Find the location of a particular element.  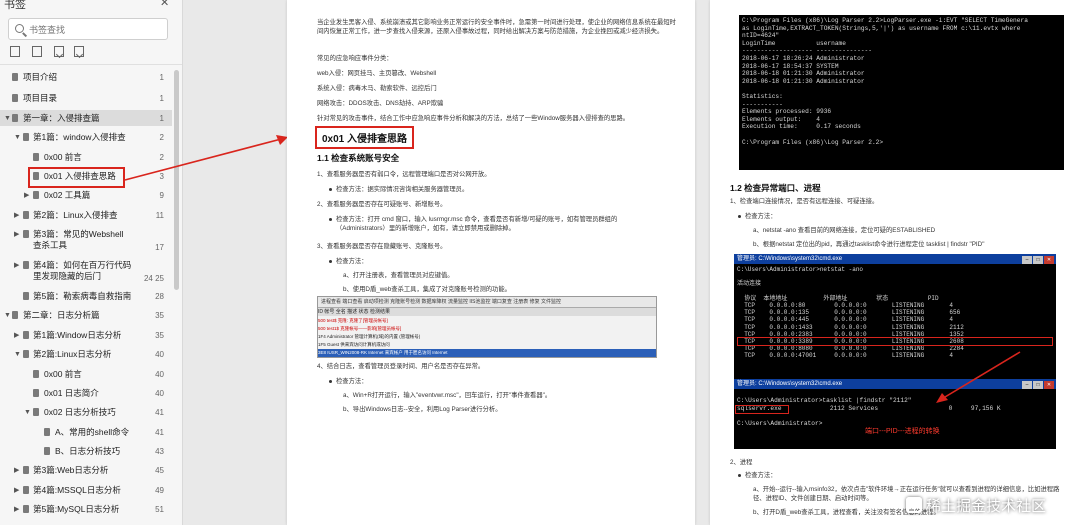

bookmark-item: 项目介绍 1 is located at coordinates (86, 78).